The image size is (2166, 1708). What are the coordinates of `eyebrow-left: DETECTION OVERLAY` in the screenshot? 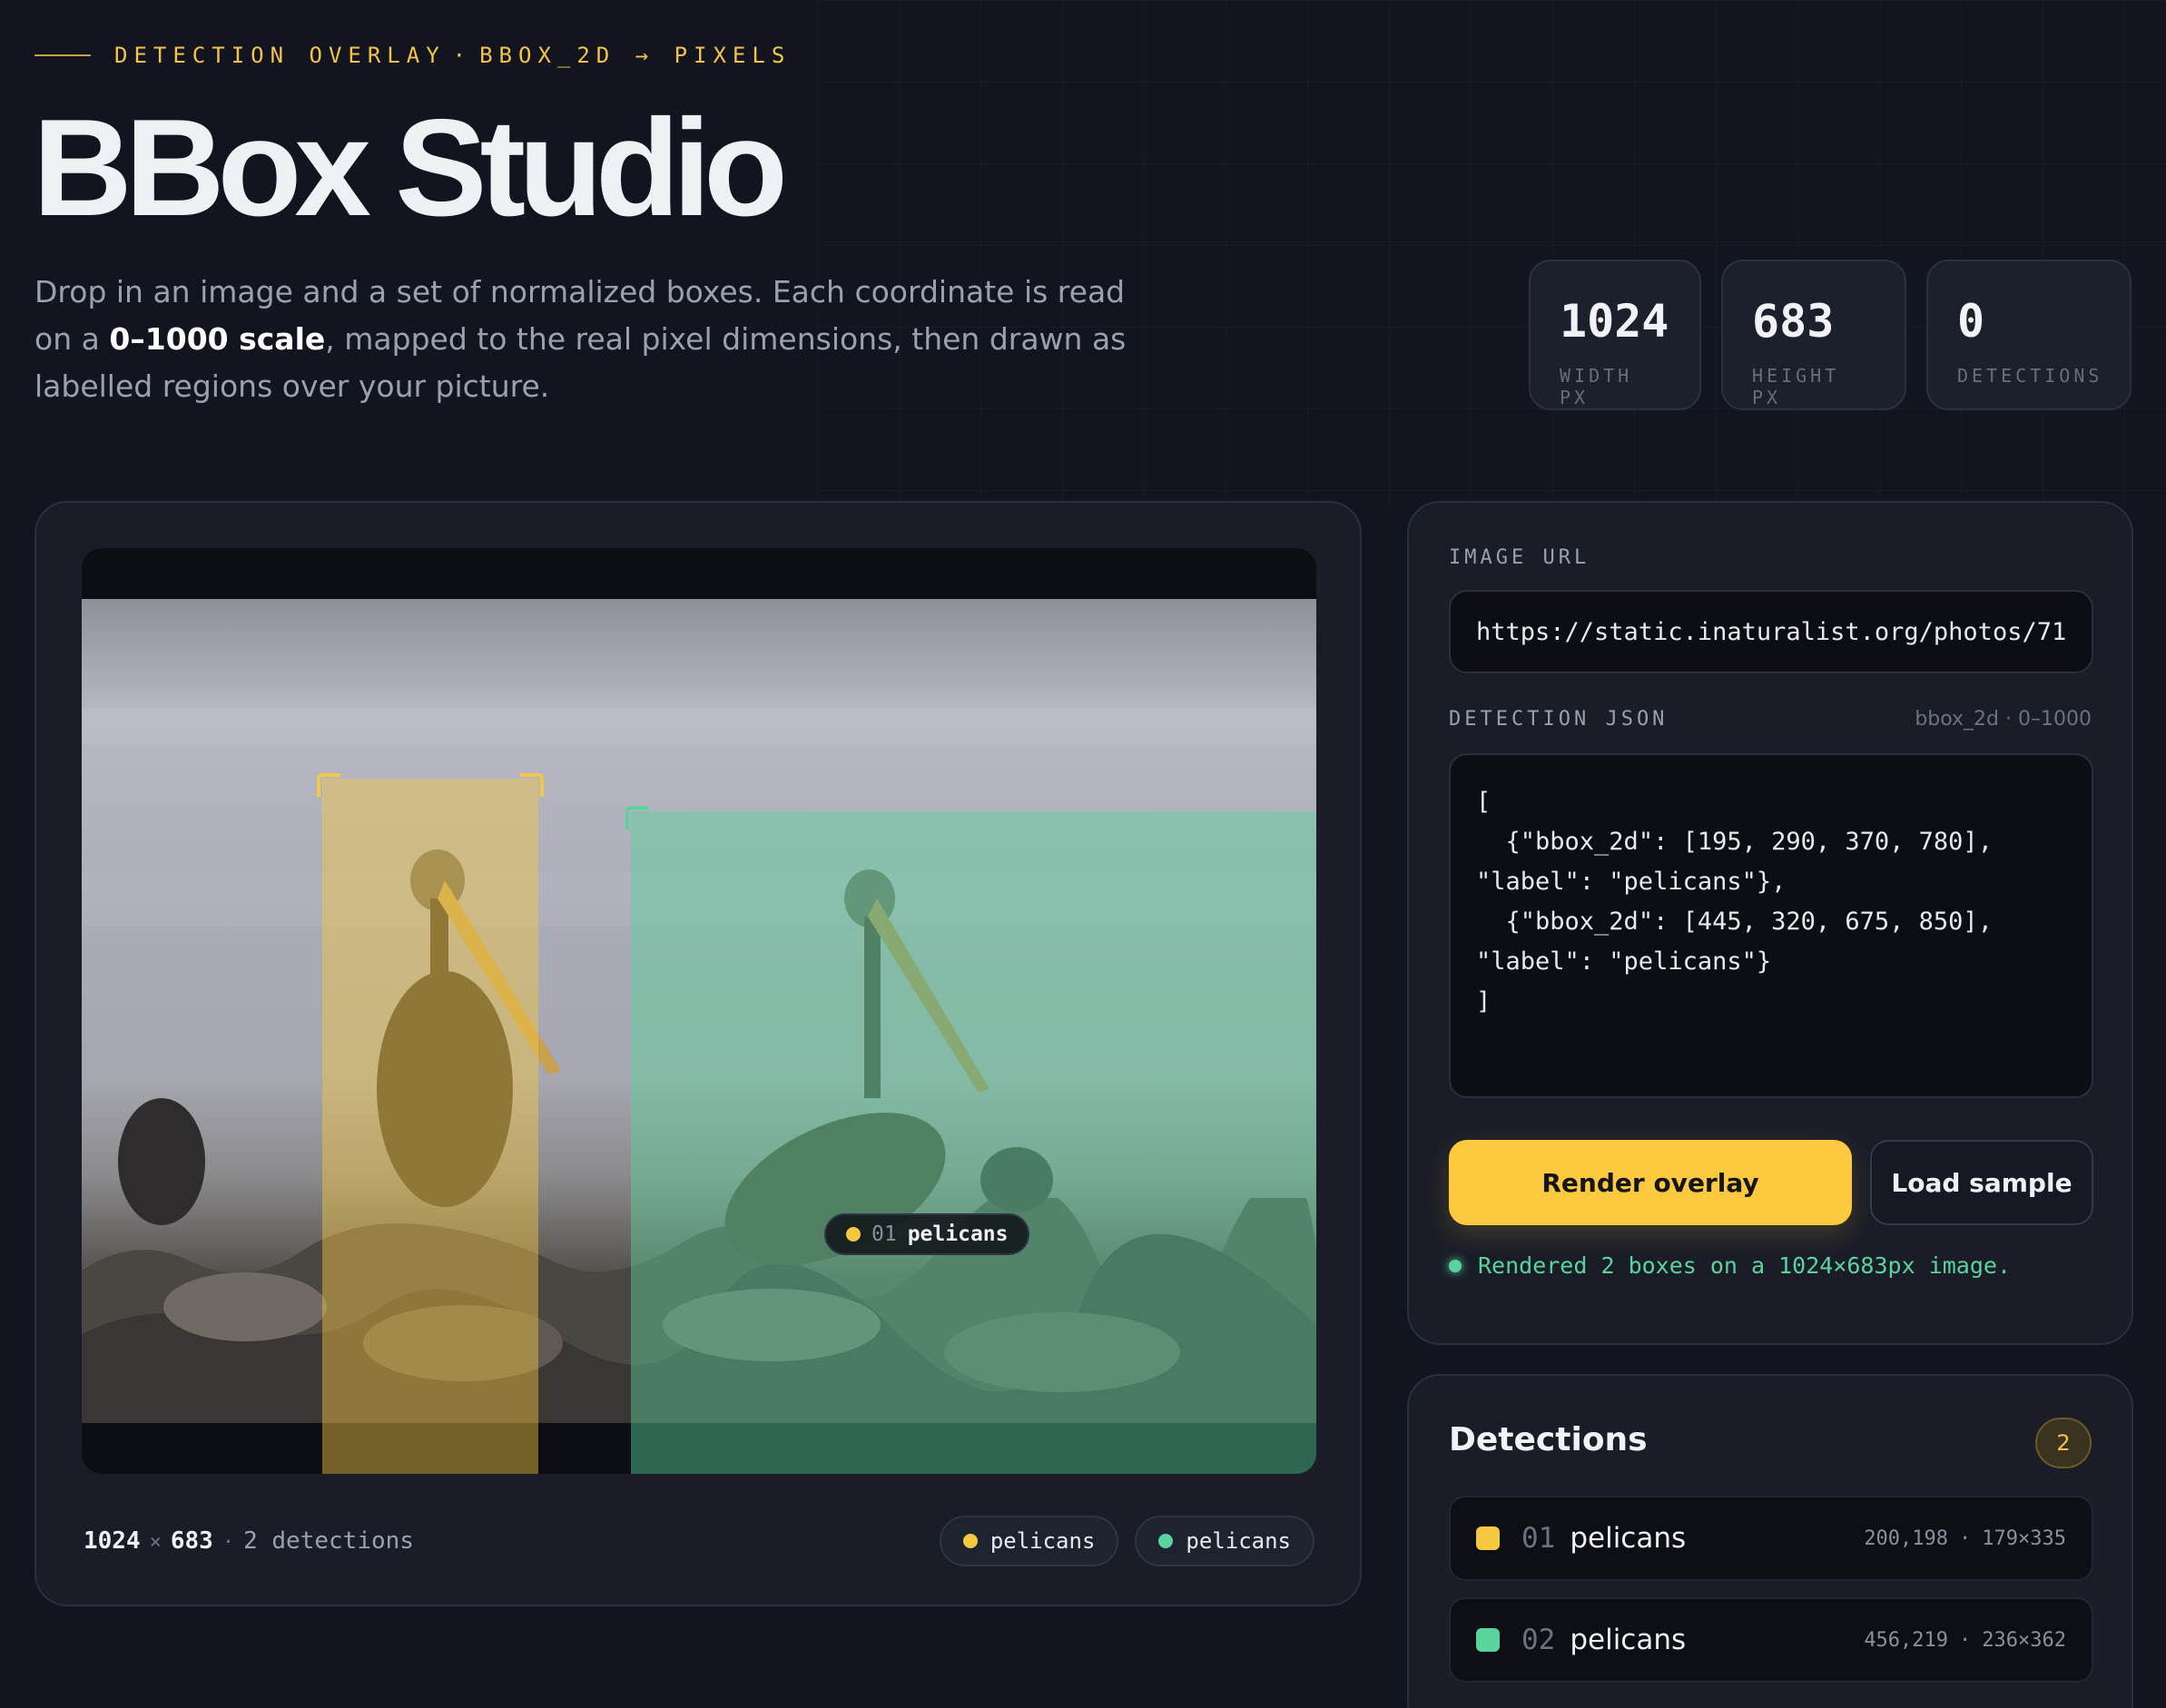 It's located at (280, 55).